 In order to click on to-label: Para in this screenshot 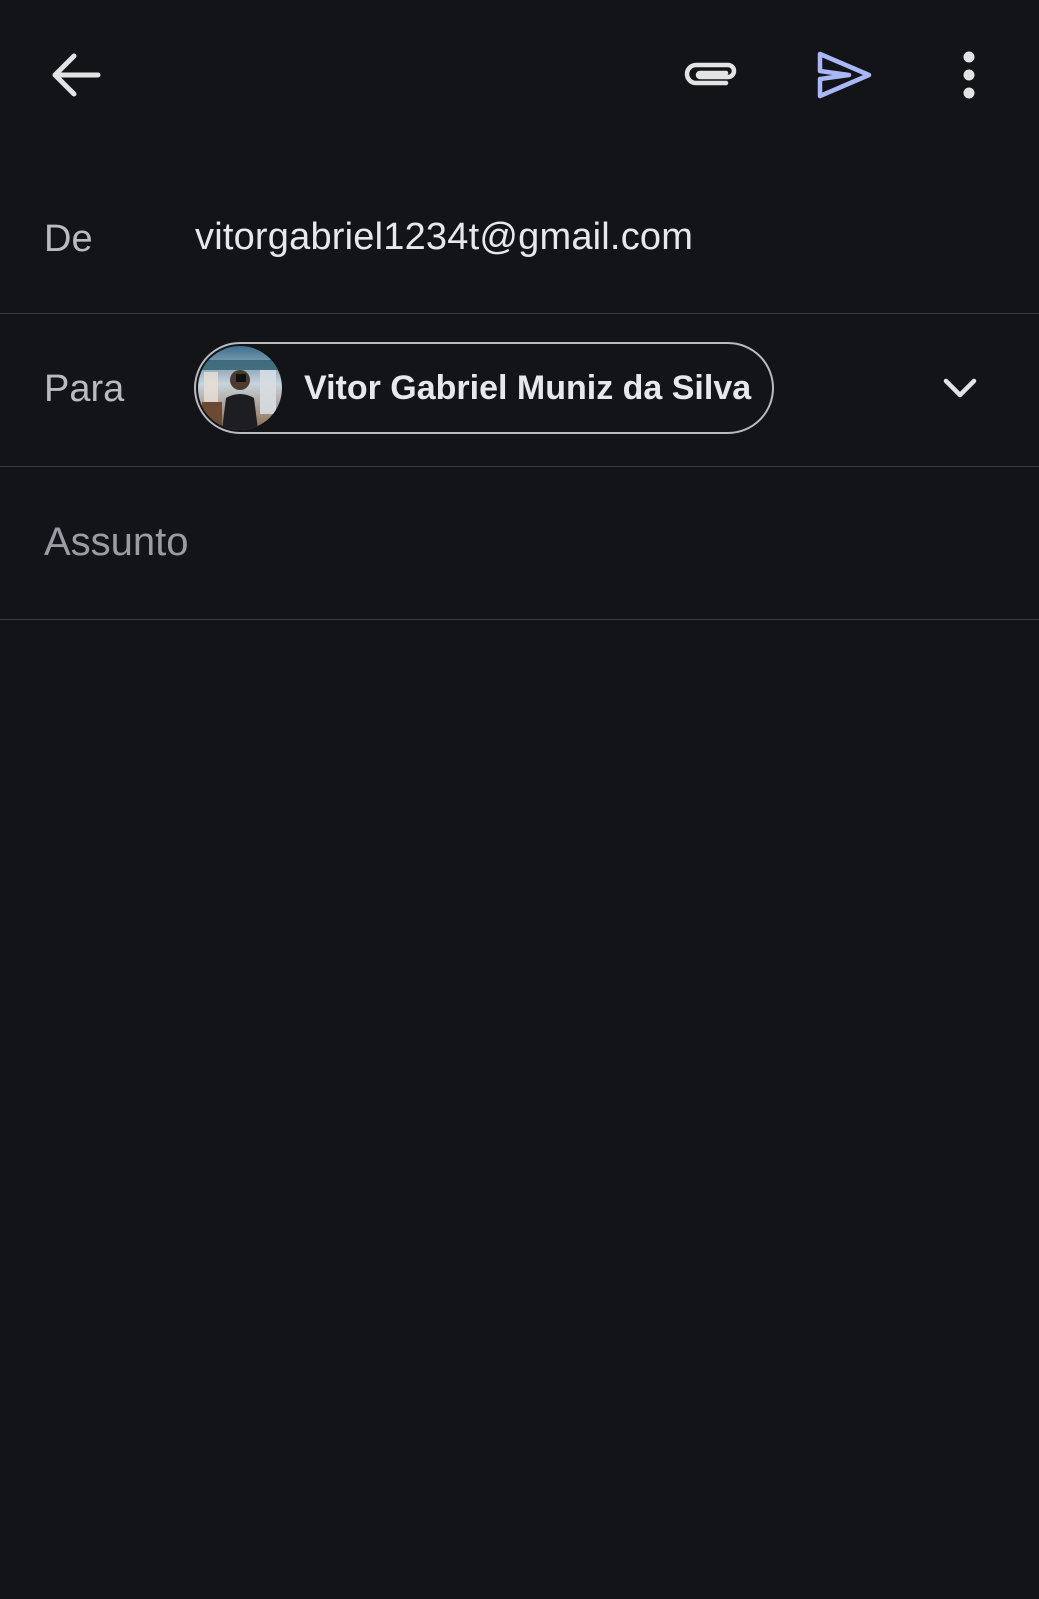, I will do `click(84, 389)`.